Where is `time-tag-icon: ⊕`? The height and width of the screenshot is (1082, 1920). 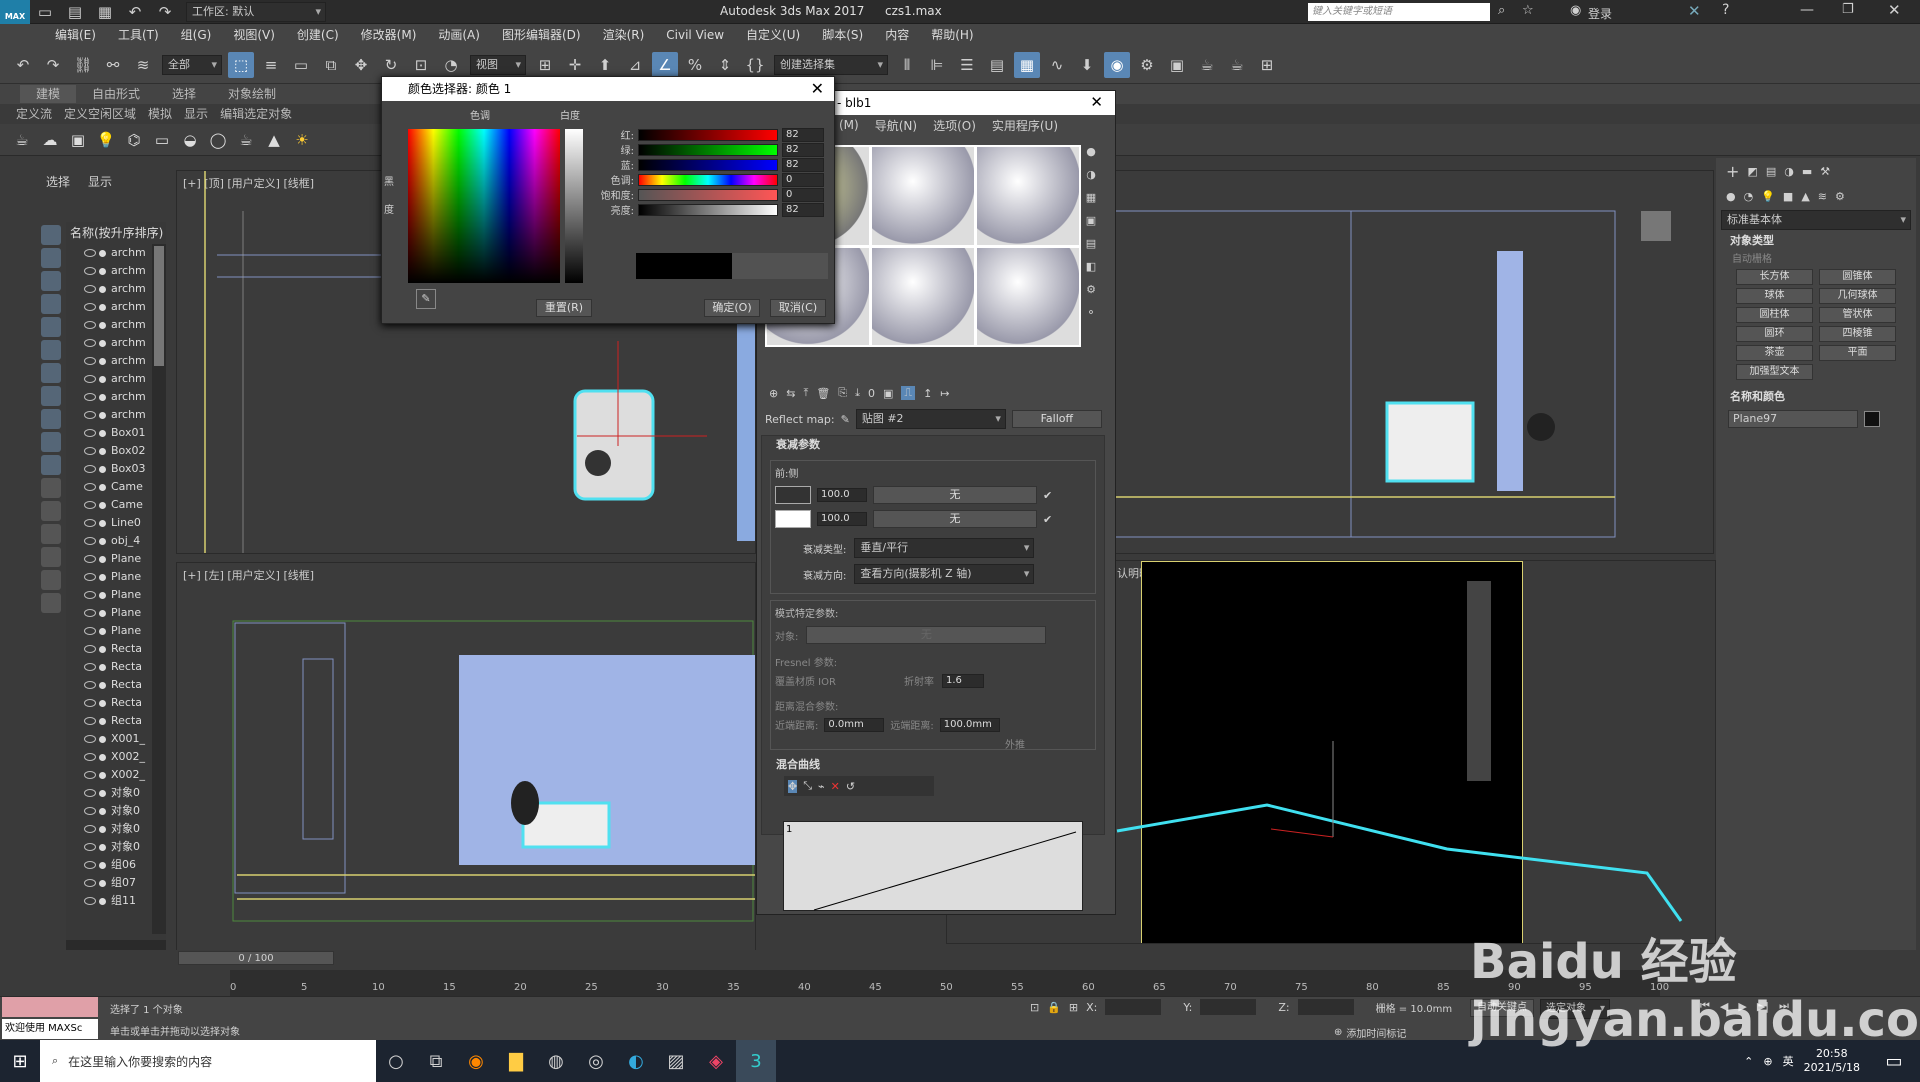 time-tag-icon: ⊕ is located at coordinates (1338, 1032).